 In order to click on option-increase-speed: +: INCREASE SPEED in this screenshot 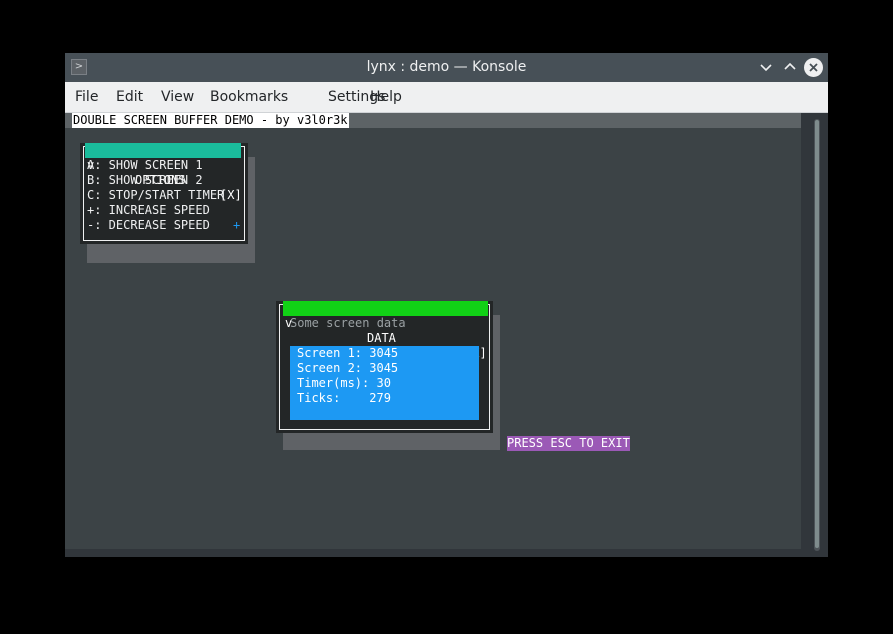, I will do `click(148, 210)`.